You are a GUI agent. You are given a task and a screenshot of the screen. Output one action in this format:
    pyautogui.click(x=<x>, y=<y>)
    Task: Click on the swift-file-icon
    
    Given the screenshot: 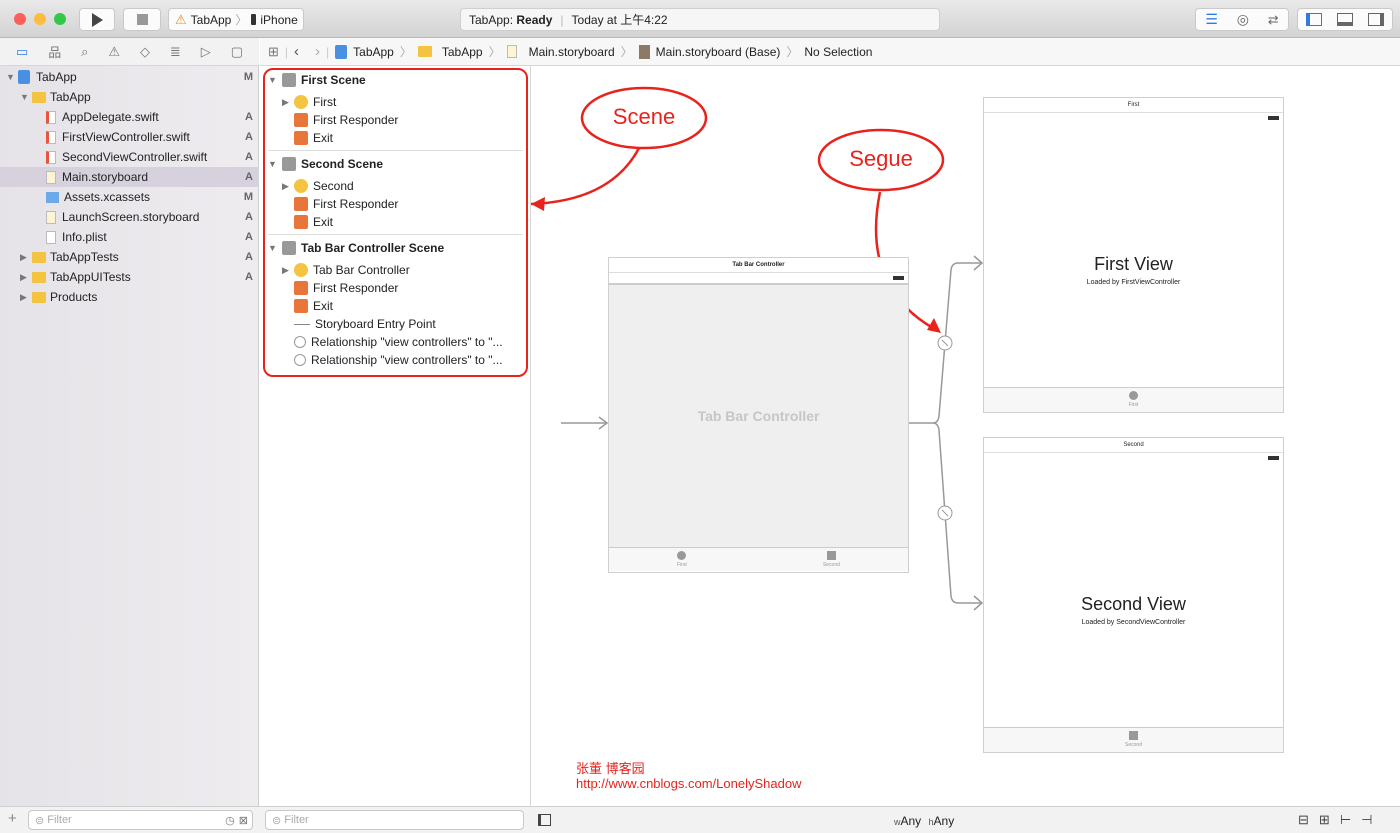 What is the action you would take?
    pyautogui.click(x=51, y=157)
    